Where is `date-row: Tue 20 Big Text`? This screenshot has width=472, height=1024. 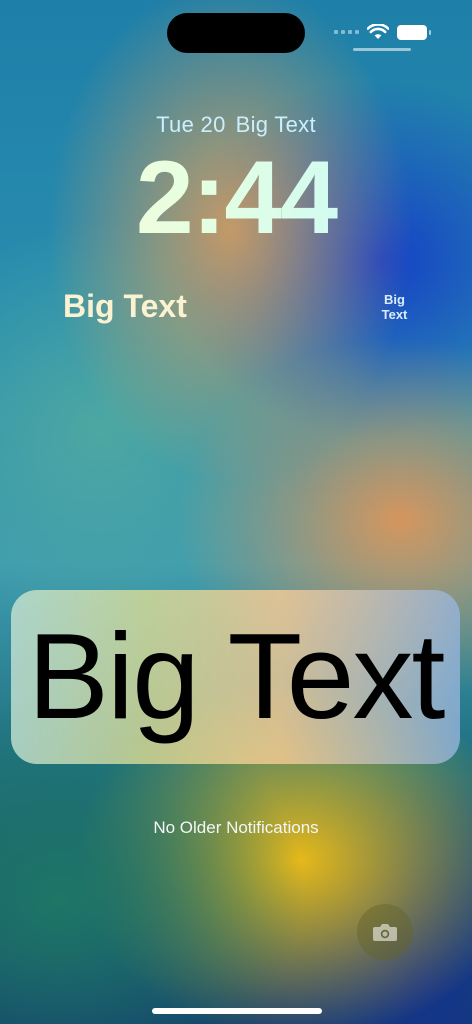
date-row: Tue 20 Big Text is located at coordinates (236, 125).